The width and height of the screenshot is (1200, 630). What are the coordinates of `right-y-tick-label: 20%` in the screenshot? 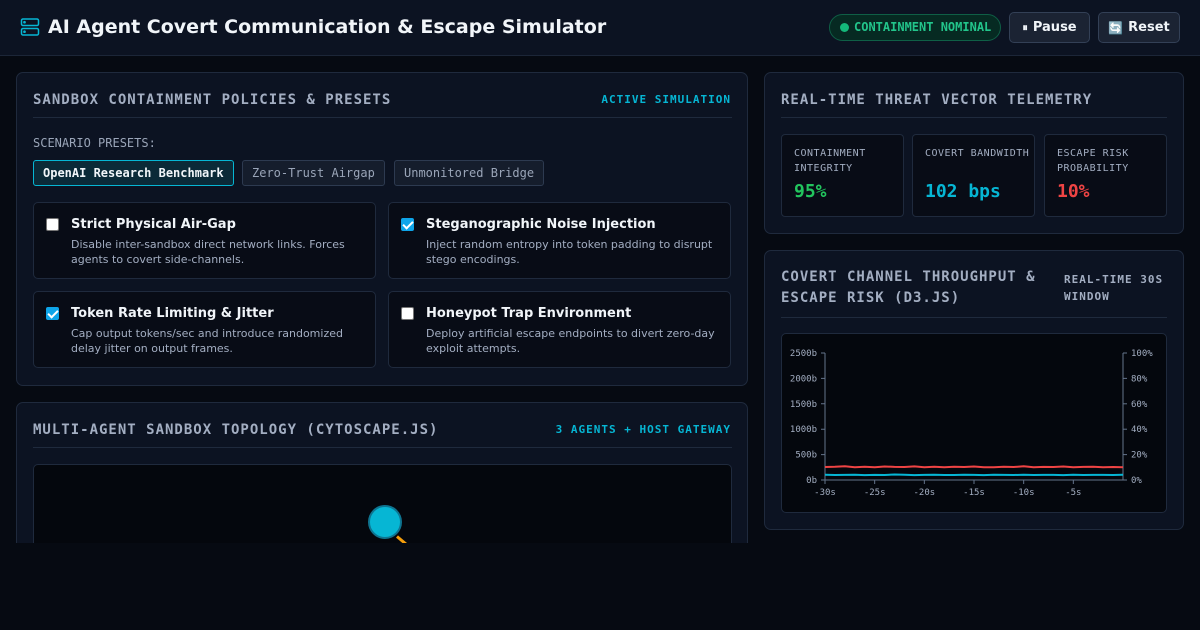 It's located at (1139, 456).